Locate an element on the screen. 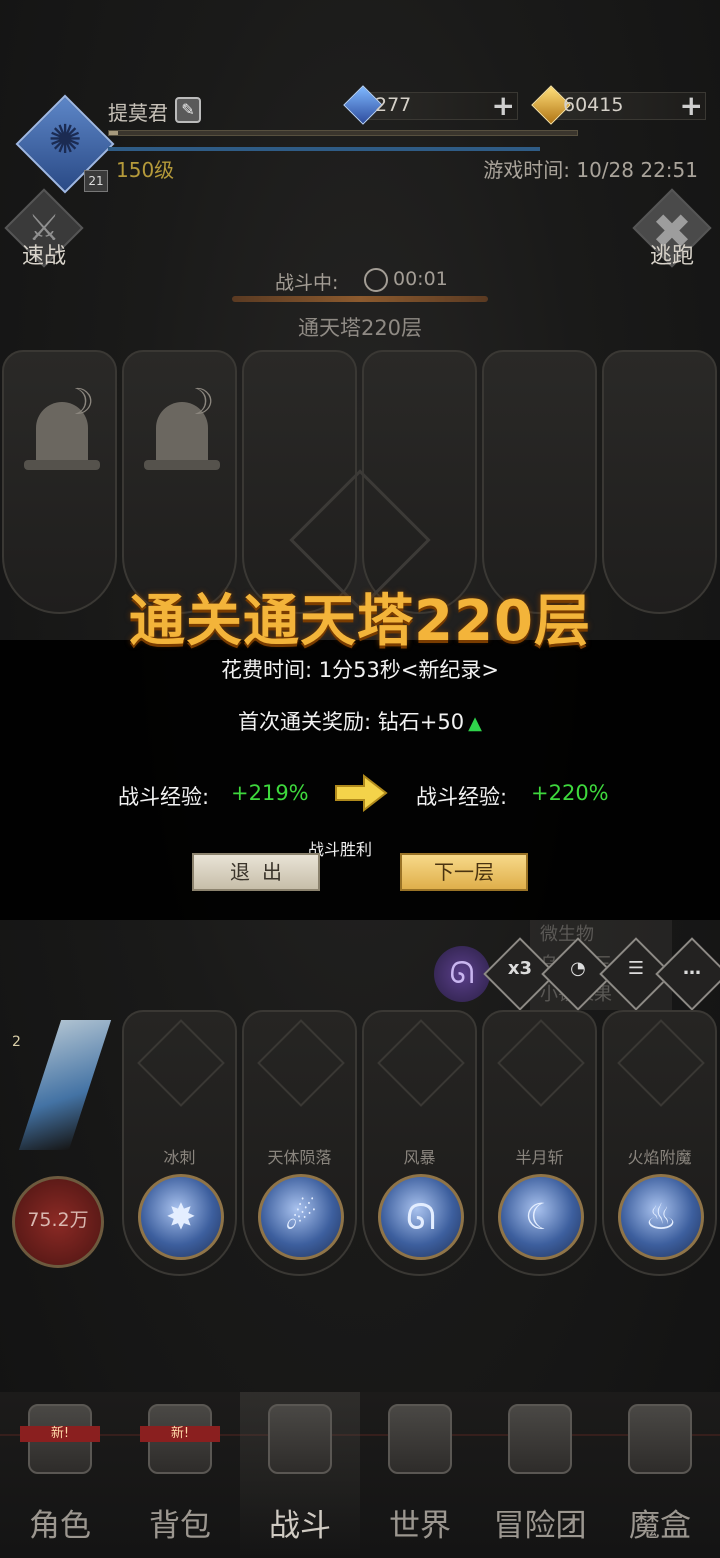  first-clear-reward: 首次通关奖励: 钻石+50 ▲ is located at coordinates (360, 721).